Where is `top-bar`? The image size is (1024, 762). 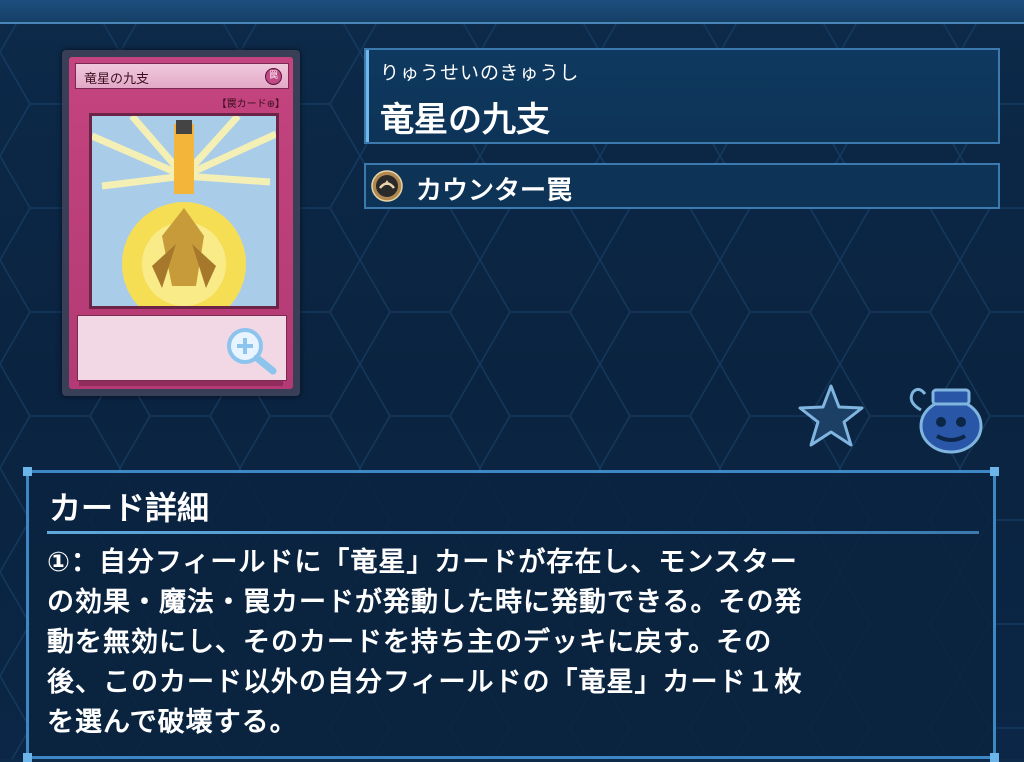
top-bar is located at coordinates (512, 12).